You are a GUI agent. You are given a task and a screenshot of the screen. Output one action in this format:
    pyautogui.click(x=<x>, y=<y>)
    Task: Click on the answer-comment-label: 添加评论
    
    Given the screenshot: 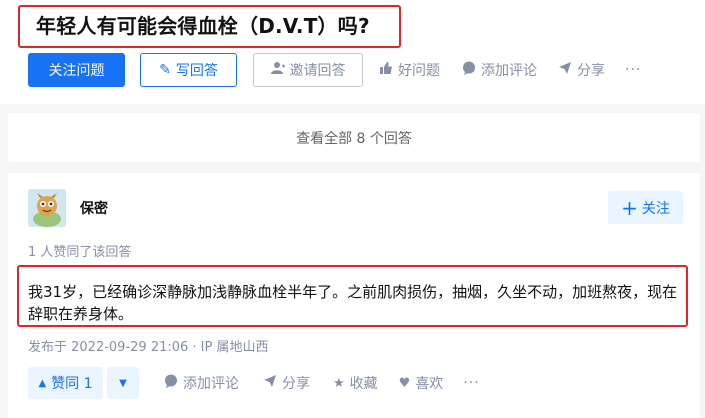 What is the action you would take?
    pyautogui.click(x=211, y=384)
    